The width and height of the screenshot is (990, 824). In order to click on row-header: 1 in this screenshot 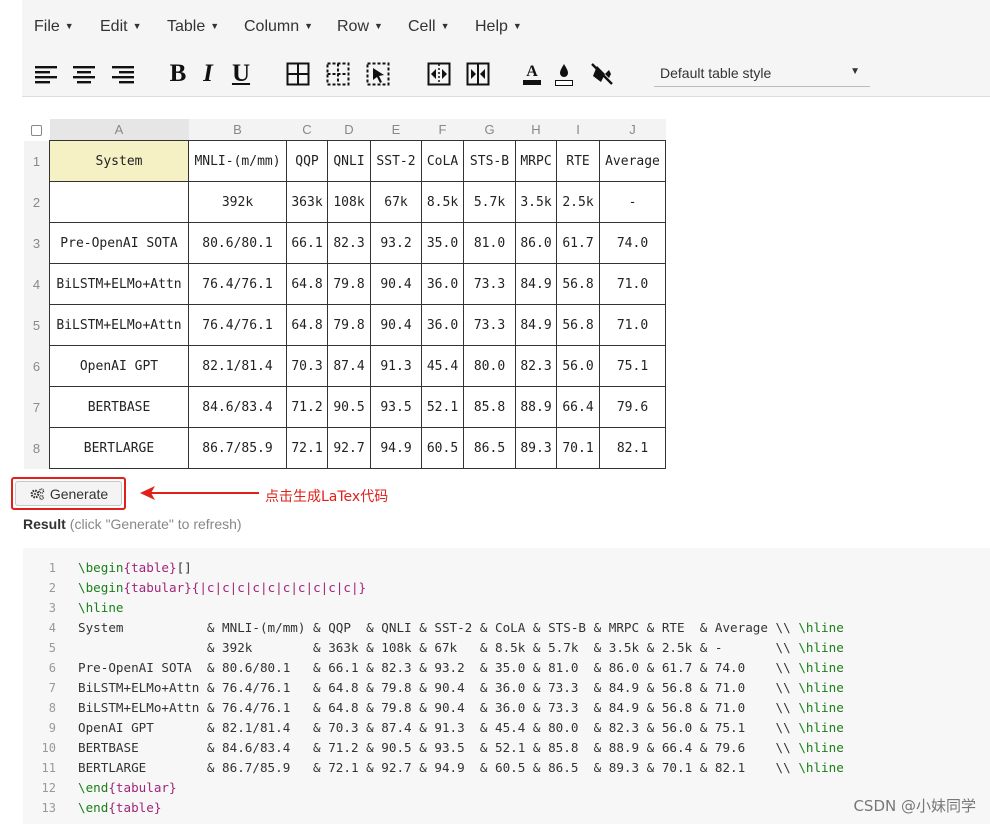, I will do `click(37, 161)`.